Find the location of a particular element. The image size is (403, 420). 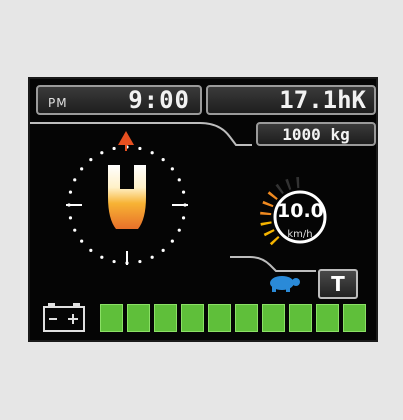

battery-icon is located at coordinates (64, 317).